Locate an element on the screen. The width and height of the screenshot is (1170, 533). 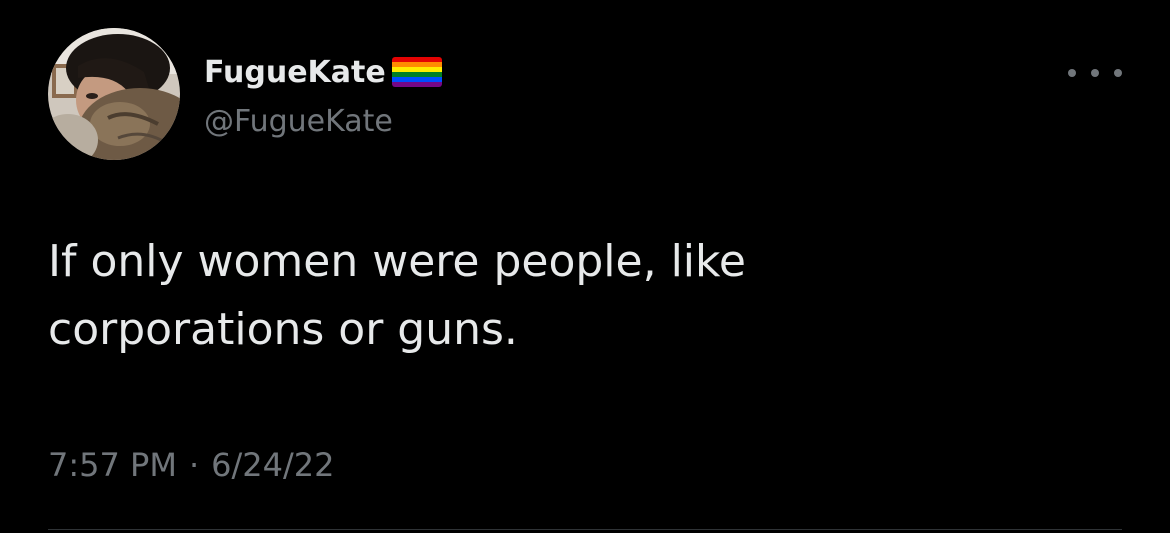
tweet-text-line: If only women were people, like is located at coordinates (397, 261).